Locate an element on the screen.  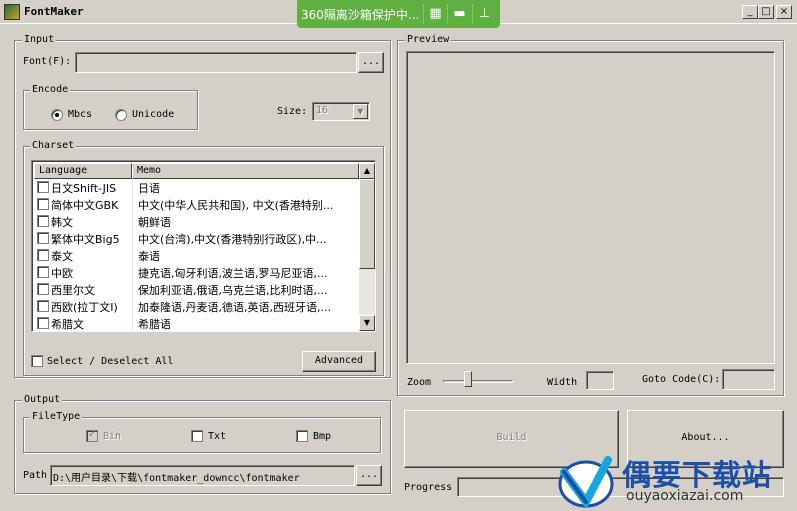
close-icon: × is located at coordinates (784, 11).